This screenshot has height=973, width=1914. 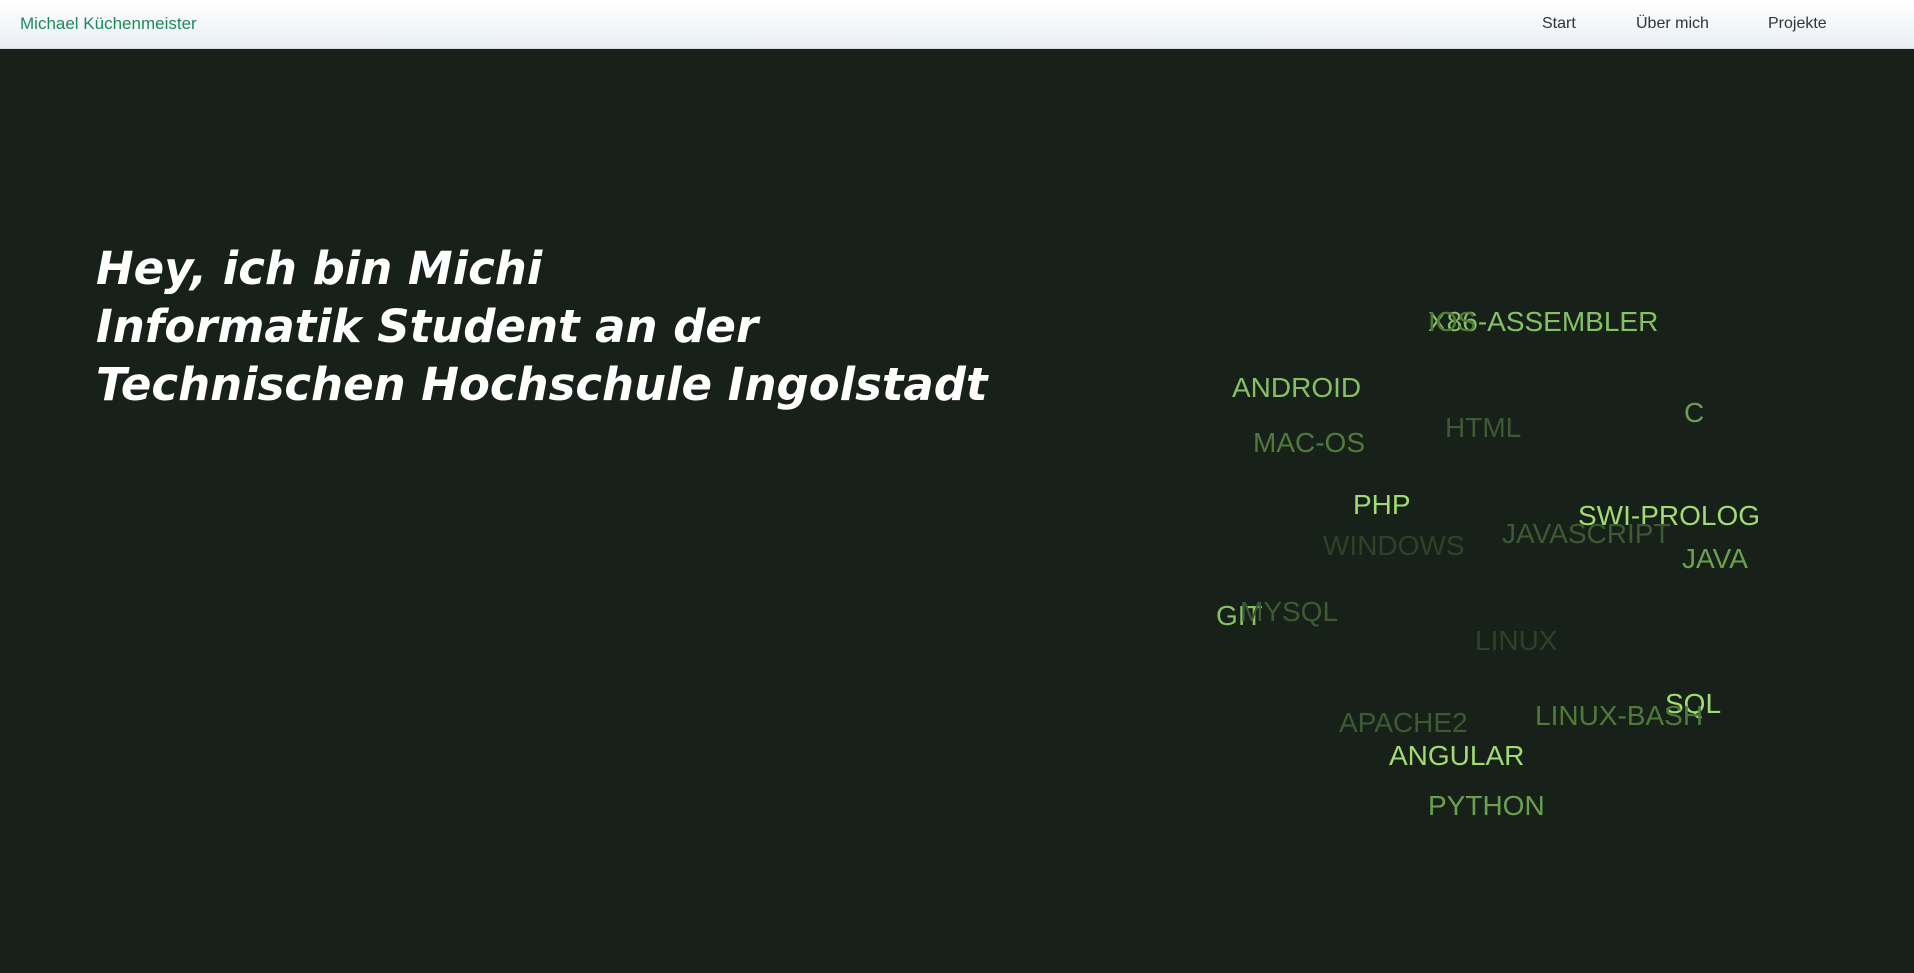 I want to click on hero-line-3: Technischen Hochschule Ingolstadt, so click(x=542, y=384).